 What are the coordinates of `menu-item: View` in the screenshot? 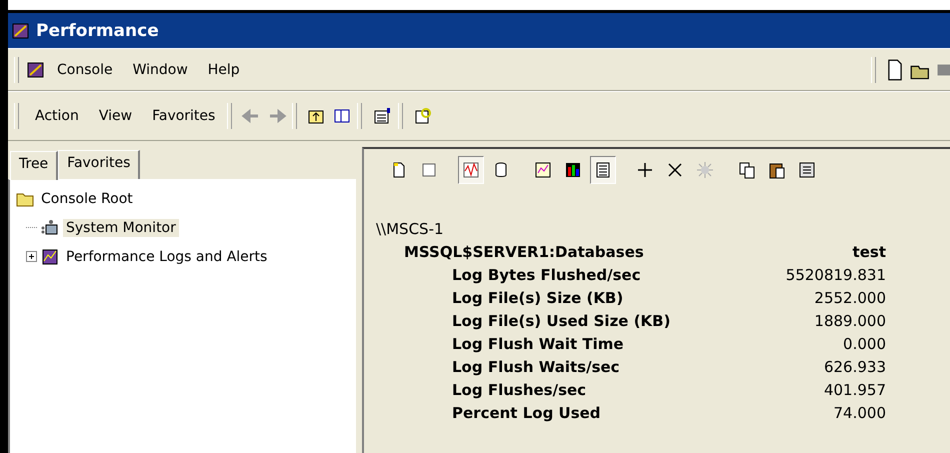 It's located at (115, 116).